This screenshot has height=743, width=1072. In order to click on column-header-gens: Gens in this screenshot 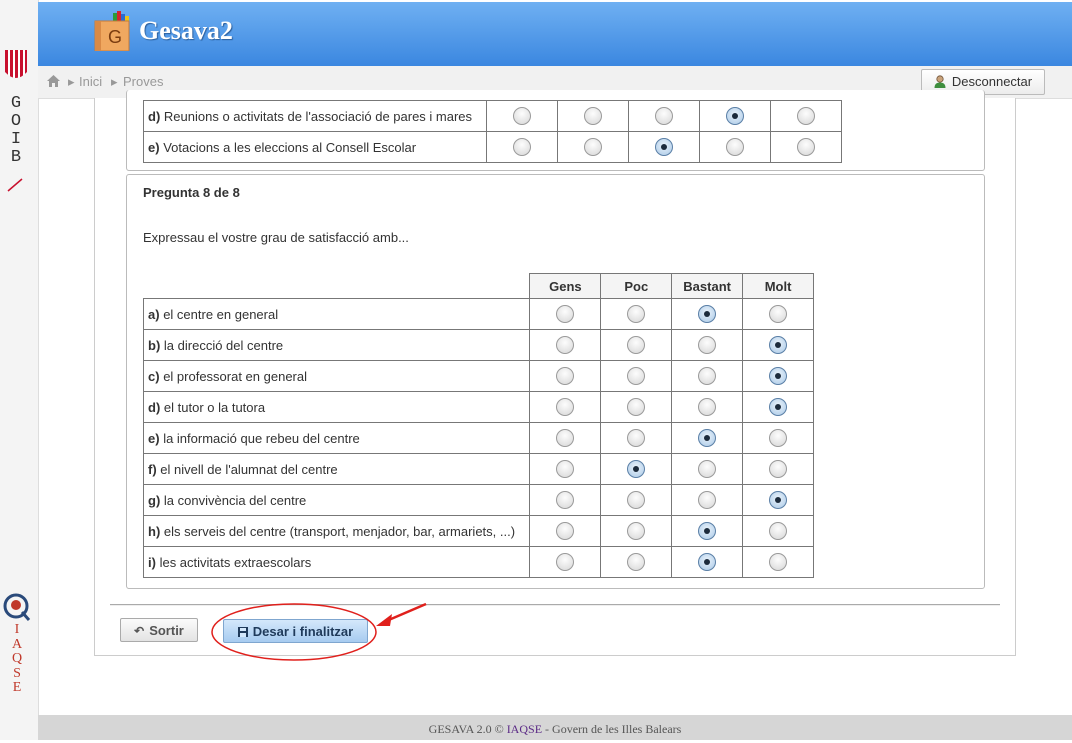, I will do `click(565, 286)`.